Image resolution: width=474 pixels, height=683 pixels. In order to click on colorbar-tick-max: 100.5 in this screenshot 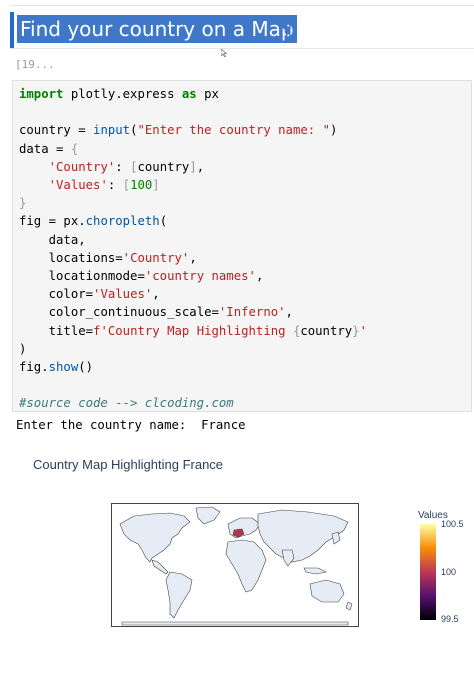, I will do `click(452, 524)`.